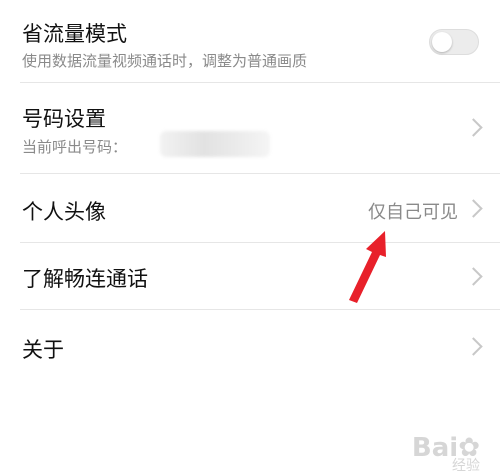 The height and width of the screenshot is (475, 500). Describe the element at coordinates (413, 212) in the screenshot. I see `avatar-visibility-value: 仅自己可见` at that location.